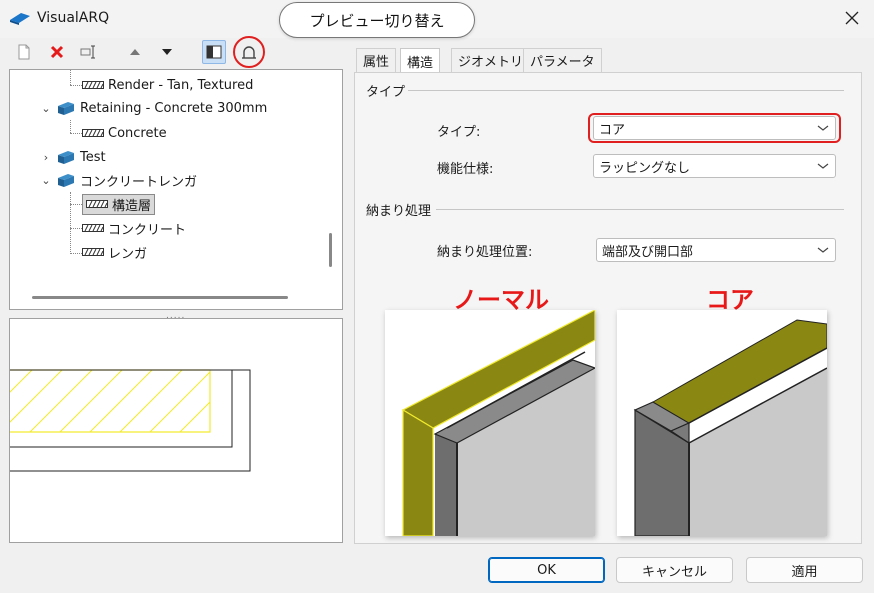 This screenshot has width=874, height=593. I want to click on new-style-button, so click(24, 52).